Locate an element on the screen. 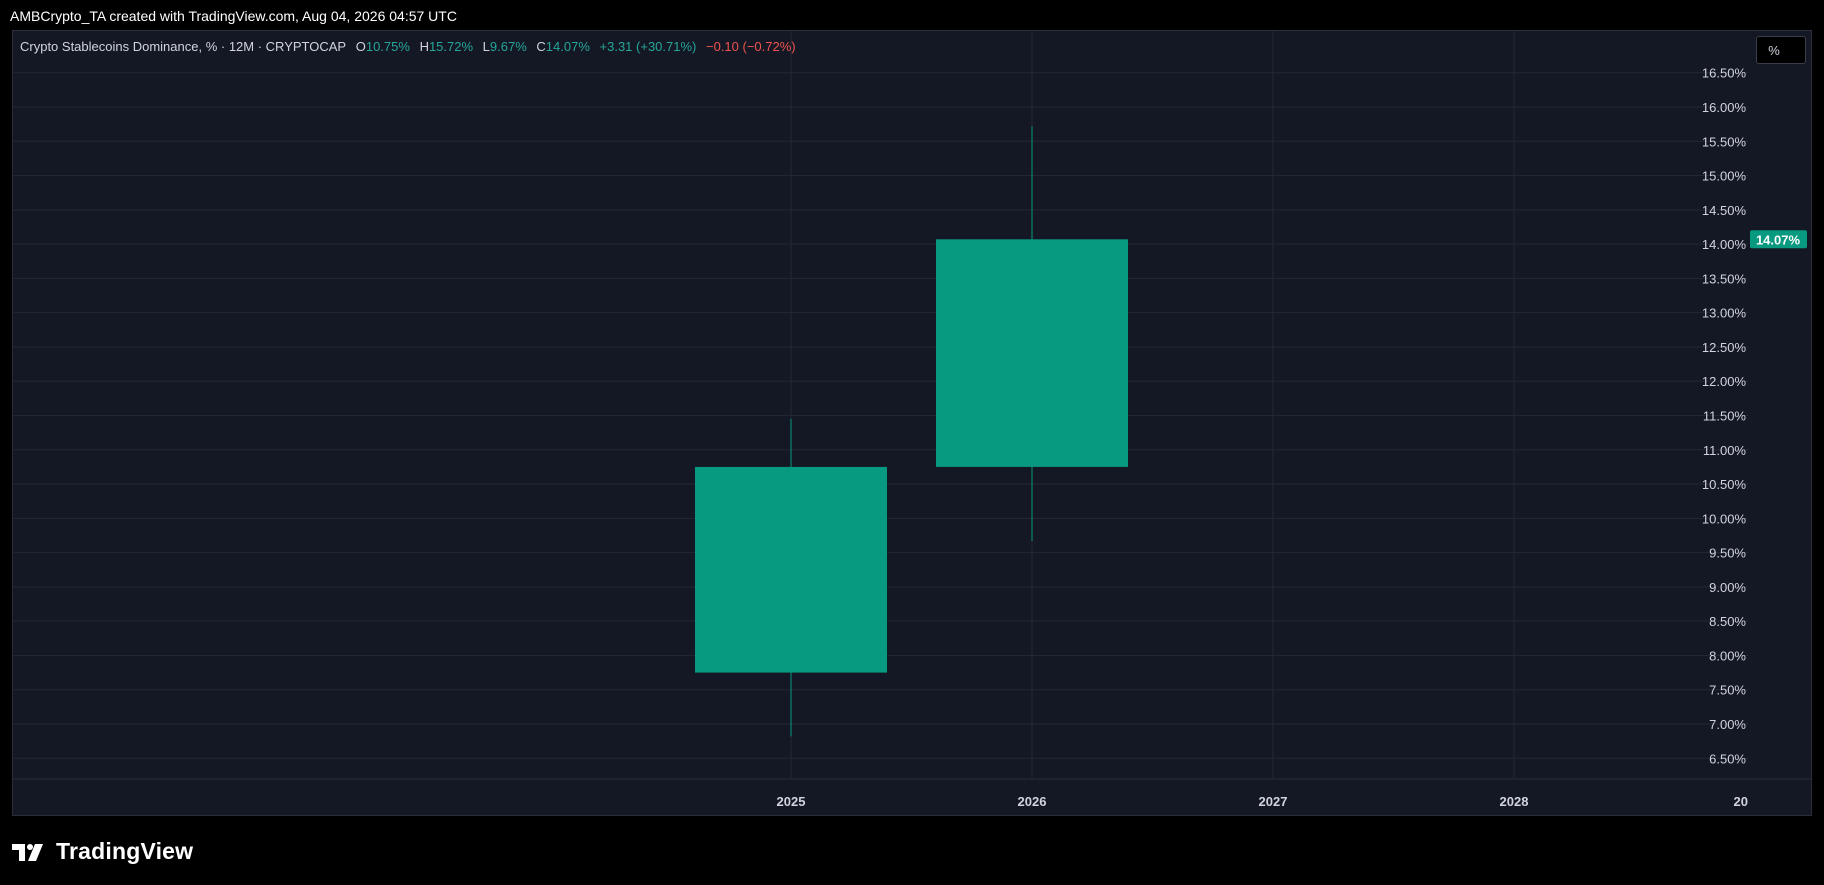  legend-low-label: L is located at coordinates (486, 46).